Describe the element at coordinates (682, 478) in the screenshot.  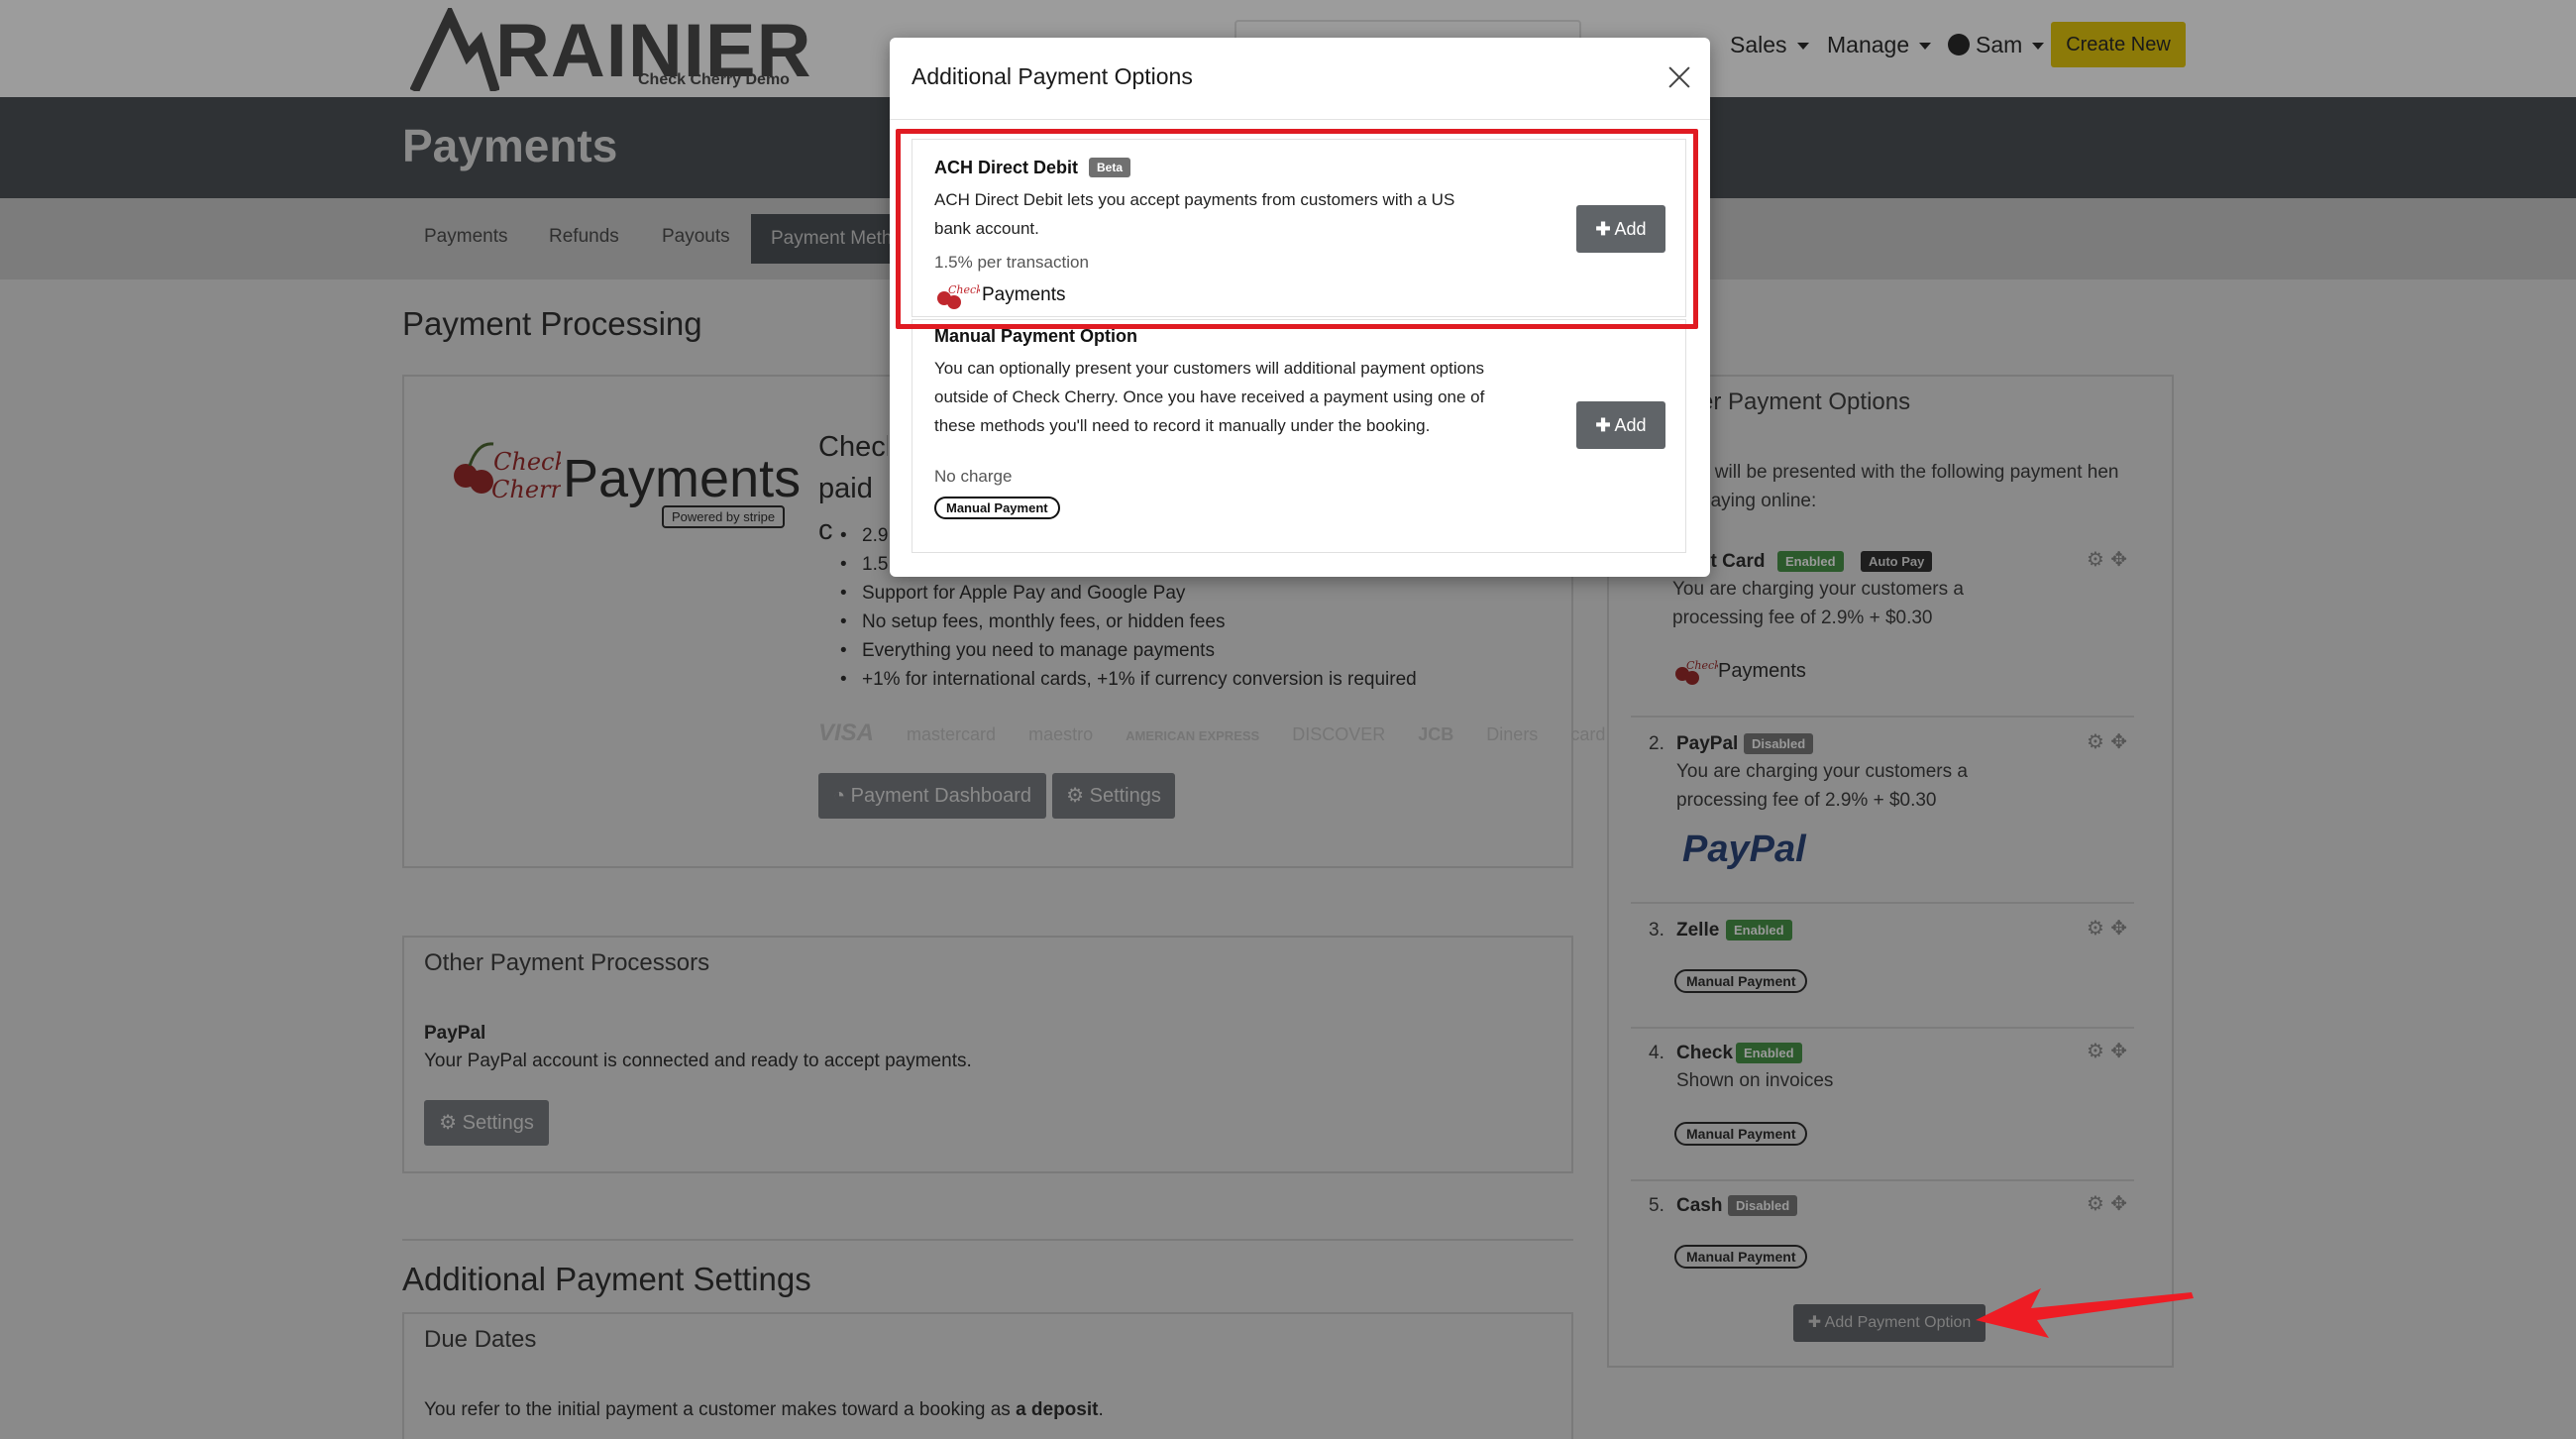
I see `payments-logo-text: Payments` at that location.